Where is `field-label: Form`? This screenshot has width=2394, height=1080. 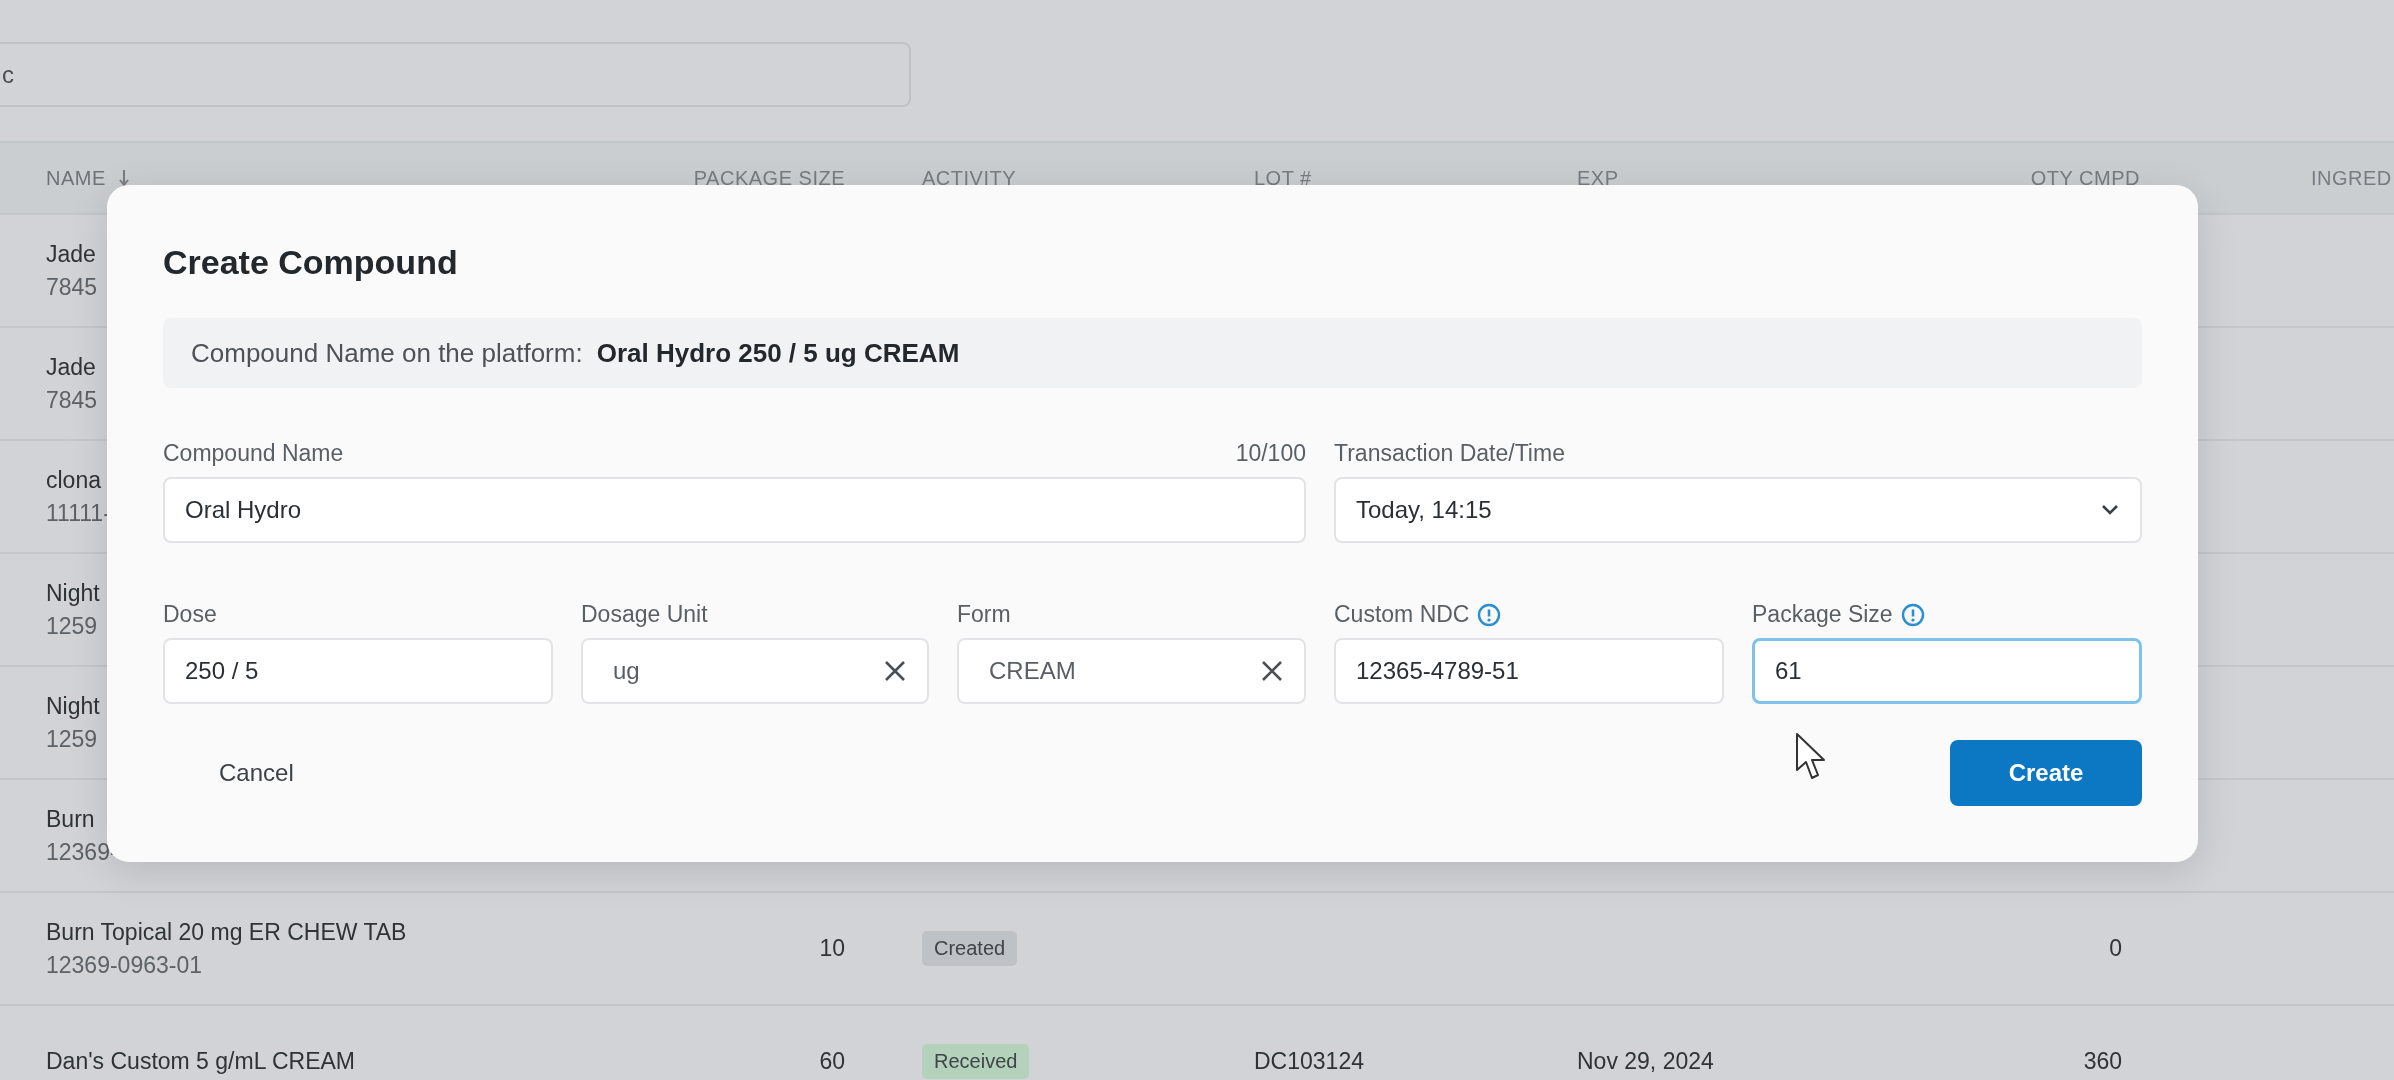
field-label: Form is located at coordinates (984, 614).